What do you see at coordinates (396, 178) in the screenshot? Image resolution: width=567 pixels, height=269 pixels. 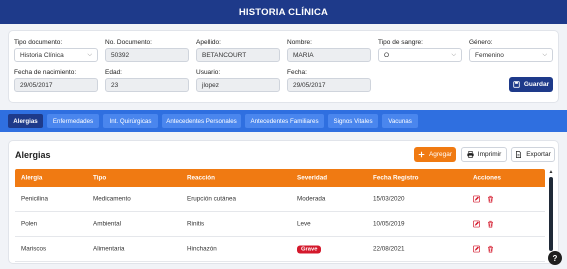 I see `column-header: Fecha Registro` at bounding box center [396, 178].